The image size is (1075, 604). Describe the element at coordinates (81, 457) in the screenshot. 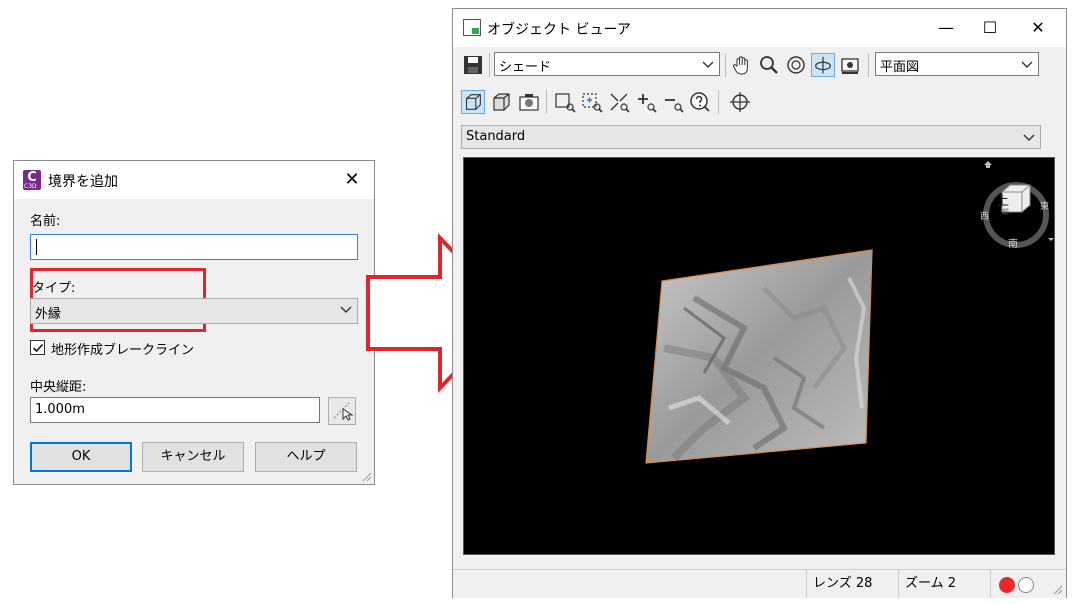

I see `ok-button: OK` at that location.